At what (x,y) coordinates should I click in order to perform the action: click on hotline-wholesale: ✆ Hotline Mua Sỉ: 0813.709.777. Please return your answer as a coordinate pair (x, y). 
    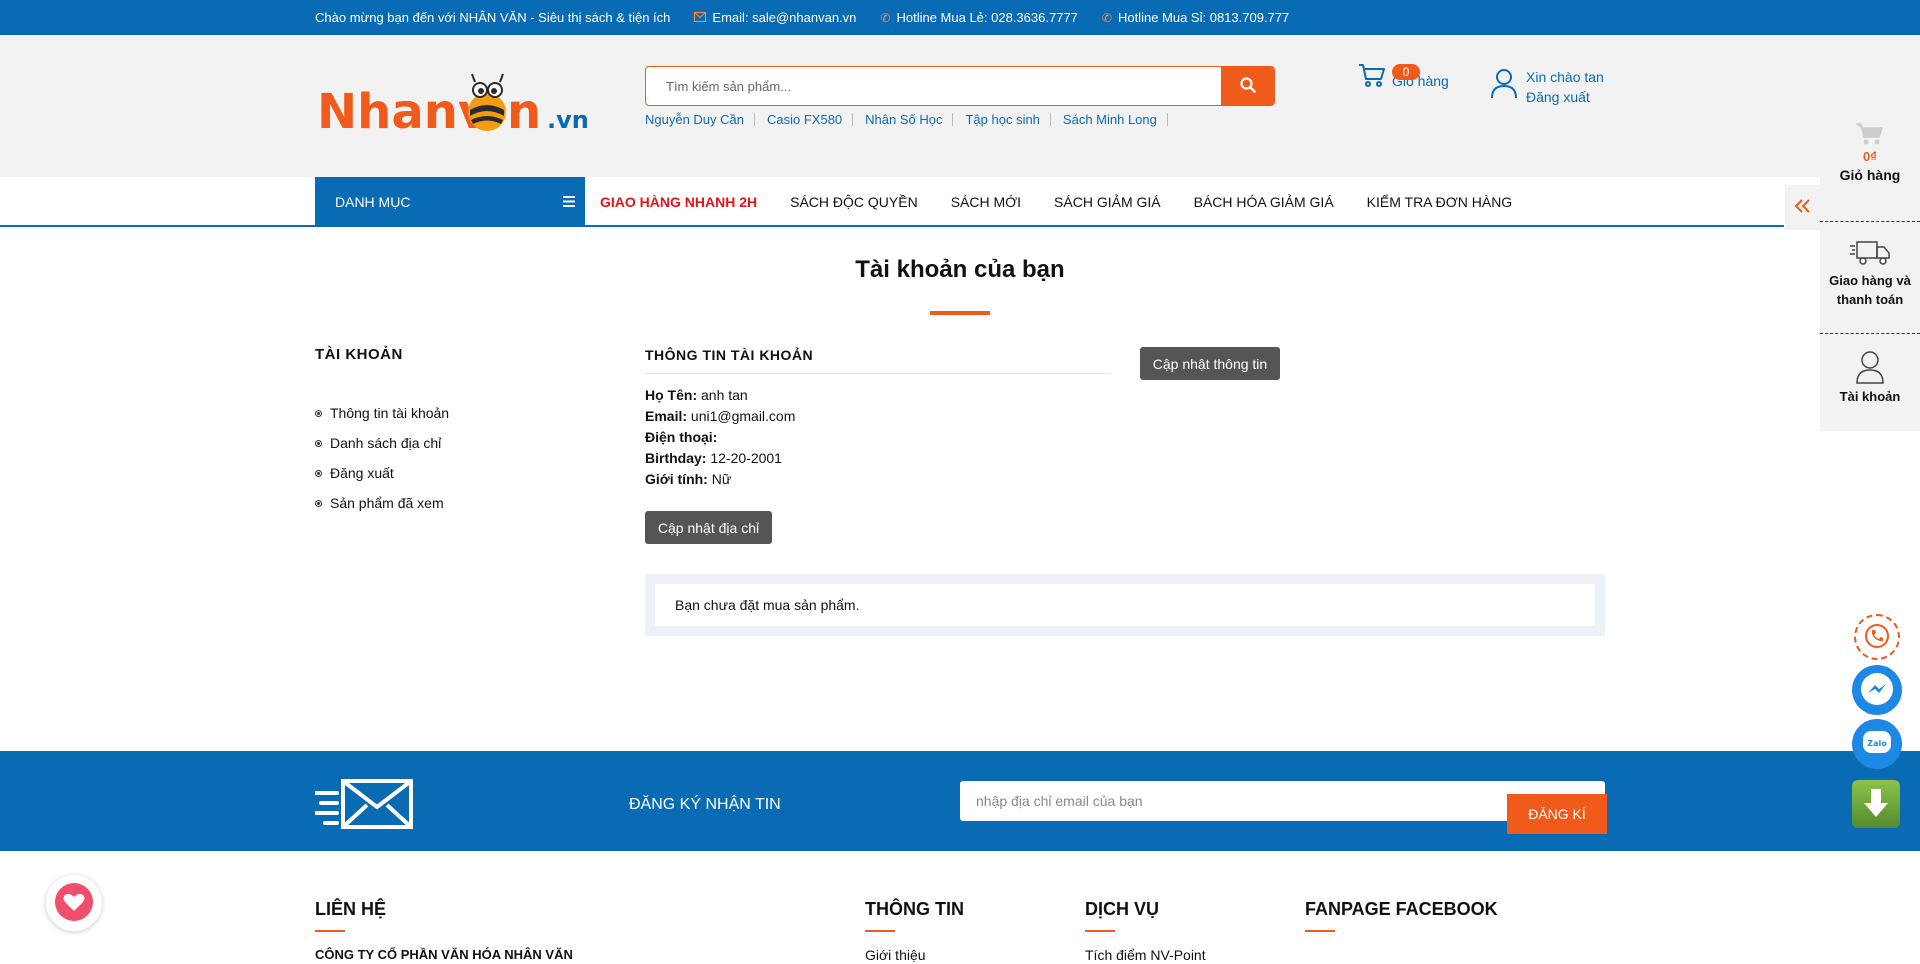
    Looking at the image, I should click on (1195, 17).